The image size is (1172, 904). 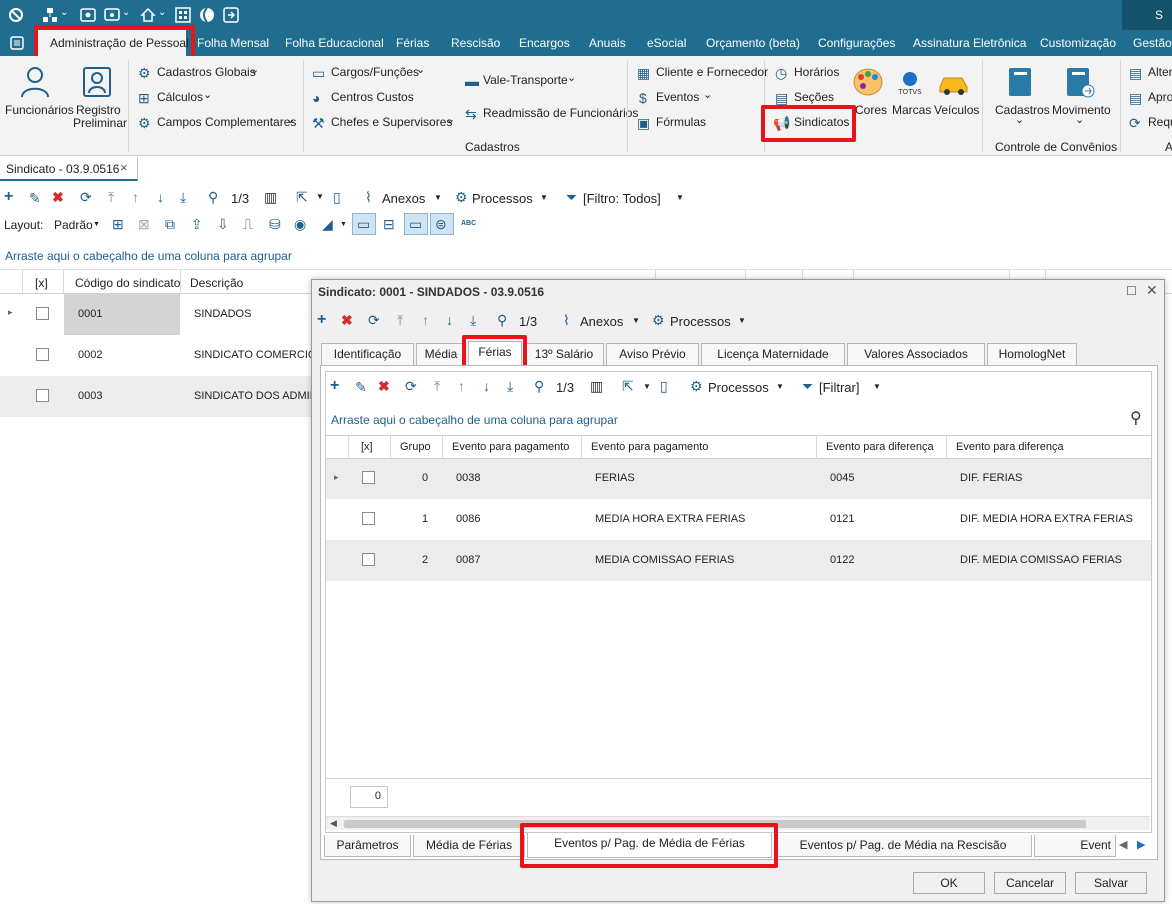 What do you see at coordinates (715, 824) in the screenshot?
I see `scroll-thumb` at bounding box center [715, 824].